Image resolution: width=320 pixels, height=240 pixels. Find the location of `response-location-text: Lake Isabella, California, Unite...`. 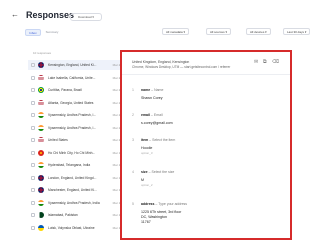

response-location-text: Lake Isabella, California, Unite... is located at coordinates (72, 77).